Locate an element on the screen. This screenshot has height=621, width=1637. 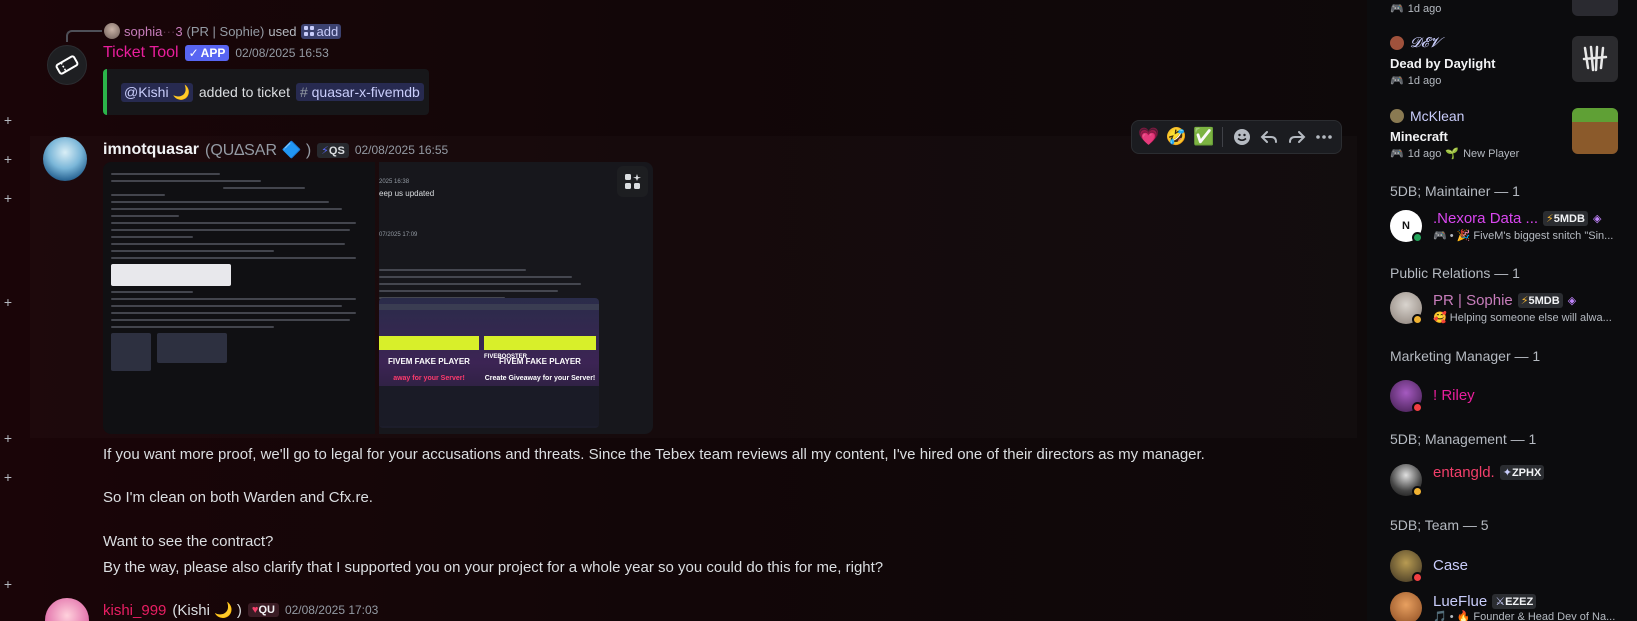
bolt-icon: ⚡ is located at coordinates (325, 150).